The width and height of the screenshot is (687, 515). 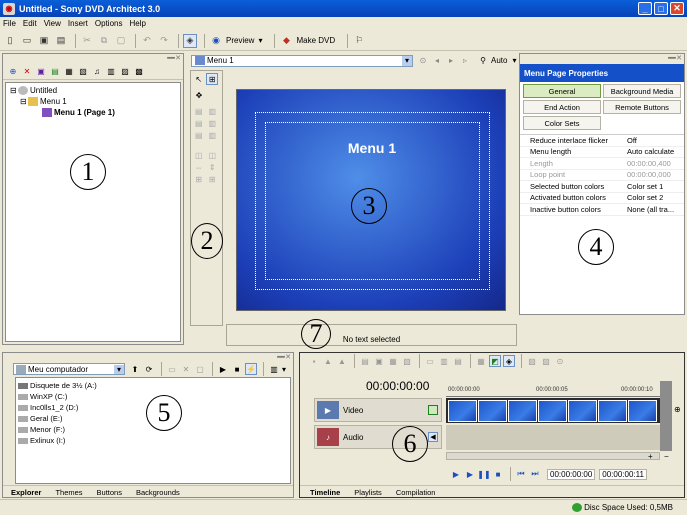 I want to click on insert-icon: ▲, so click(x=328, y=361).